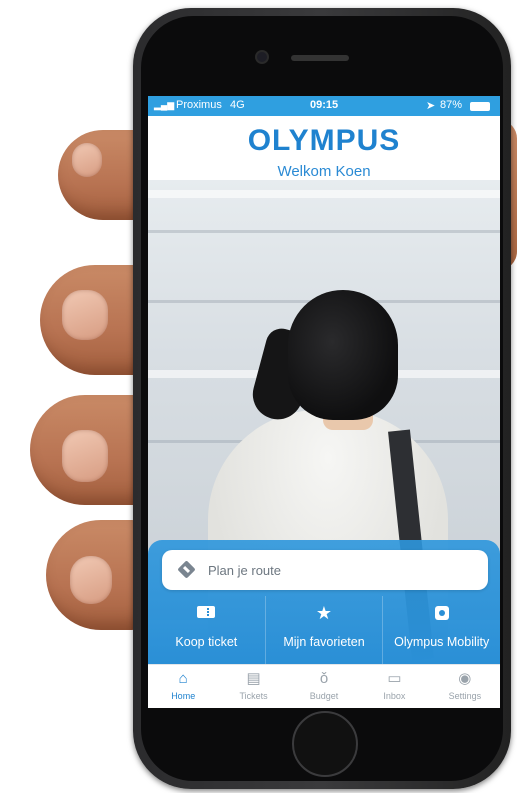 The width and height of the screenshot is (517, 793). What do you see at coordinates (206, 613) in the screenshot?
I see `ticket-icon` at bounding box center [206, 613].